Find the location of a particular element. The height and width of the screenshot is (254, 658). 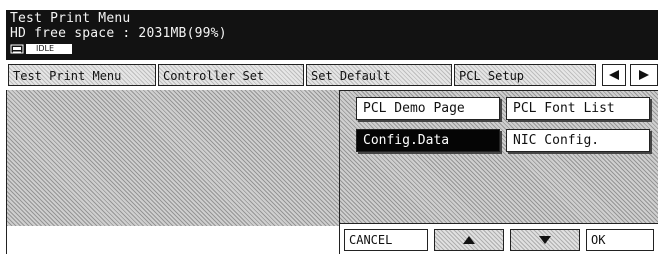

ok-button: OK is located at coordinates (620, 240).